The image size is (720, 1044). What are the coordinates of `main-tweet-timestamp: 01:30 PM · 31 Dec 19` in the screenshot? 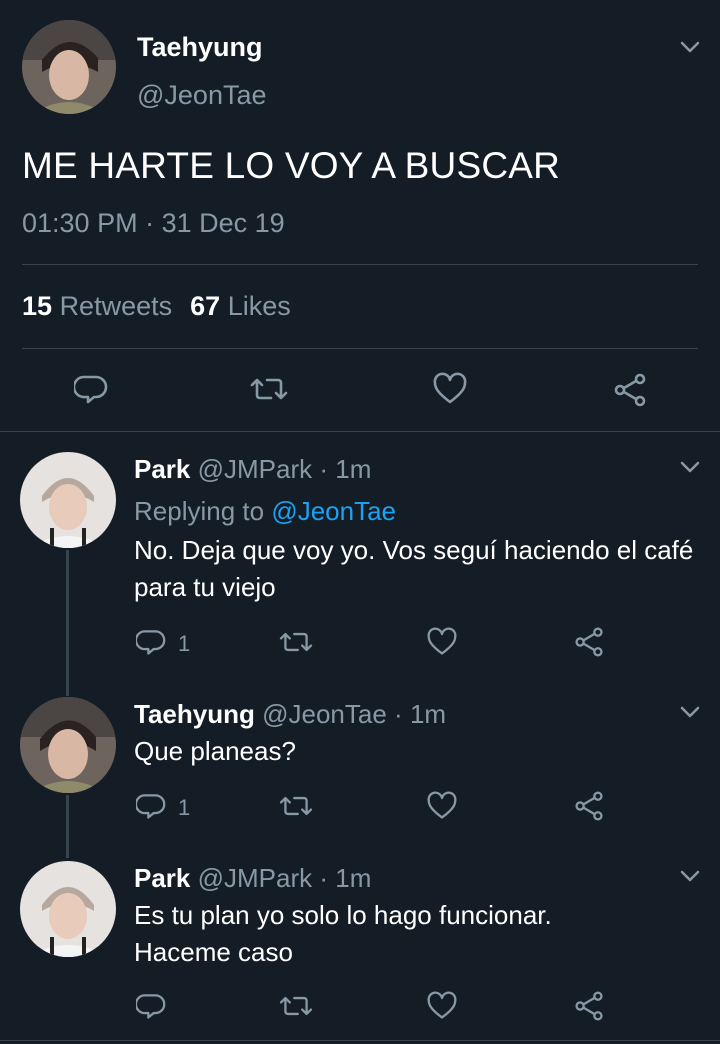 It's located at (153, 223).